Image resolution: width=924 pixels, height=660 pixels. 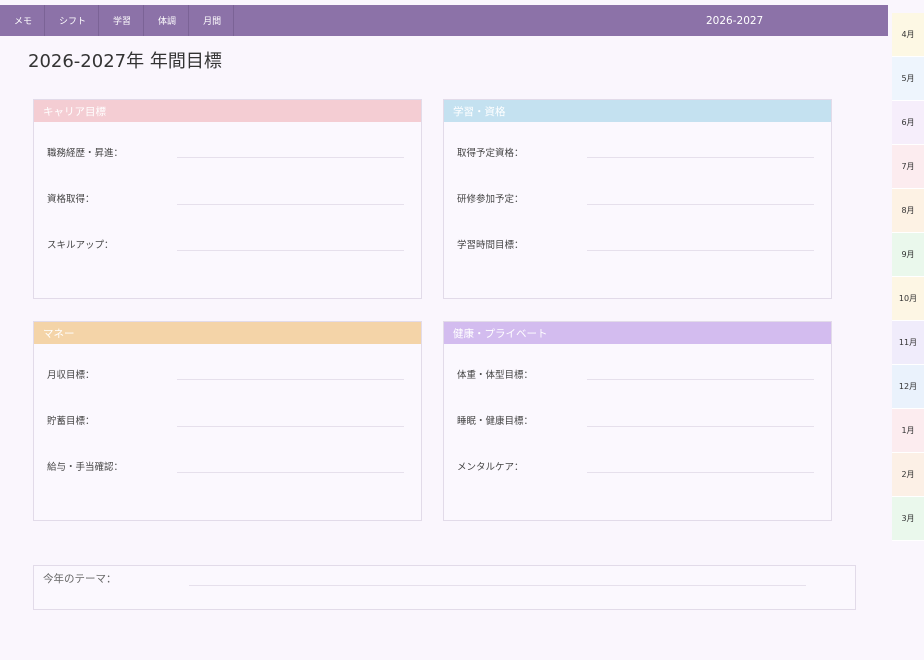 What do you see at coordinates (490, 245) in the screenshot?
I see `field-study-hours-label: 学習時間目標：` at bounding box center [490, 245].